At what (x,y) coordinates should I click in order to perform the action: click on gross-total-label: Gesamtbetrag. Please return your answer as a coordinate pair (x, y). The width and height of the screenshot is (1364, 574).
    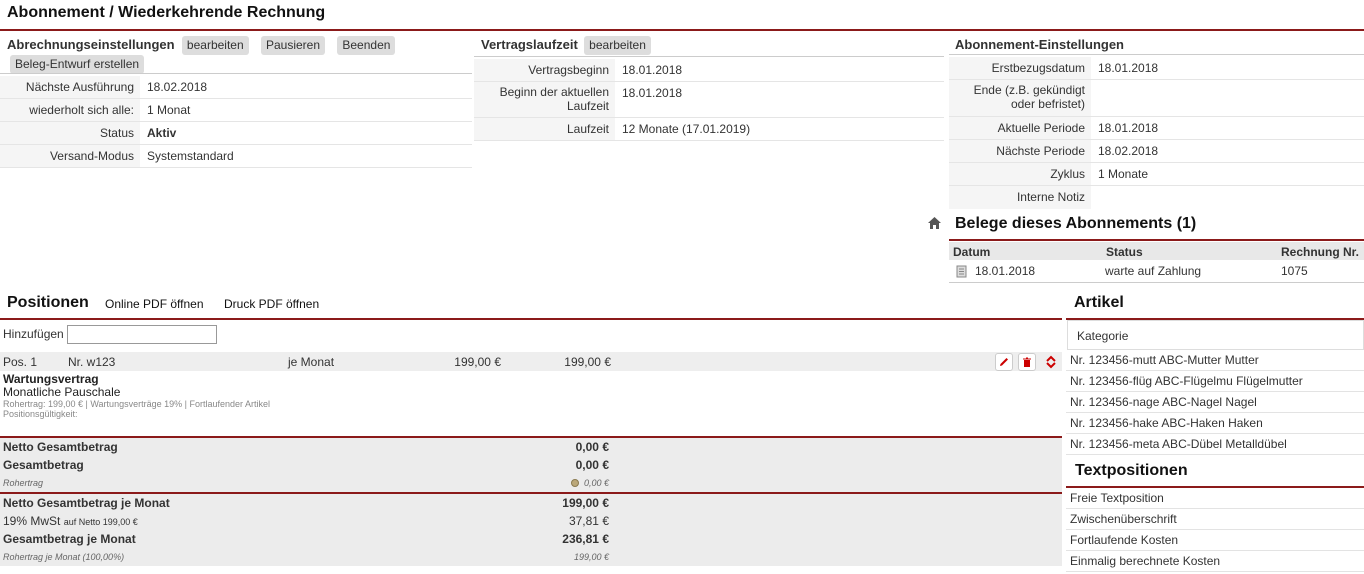
    Looking at the image, I should click on (43, 465).